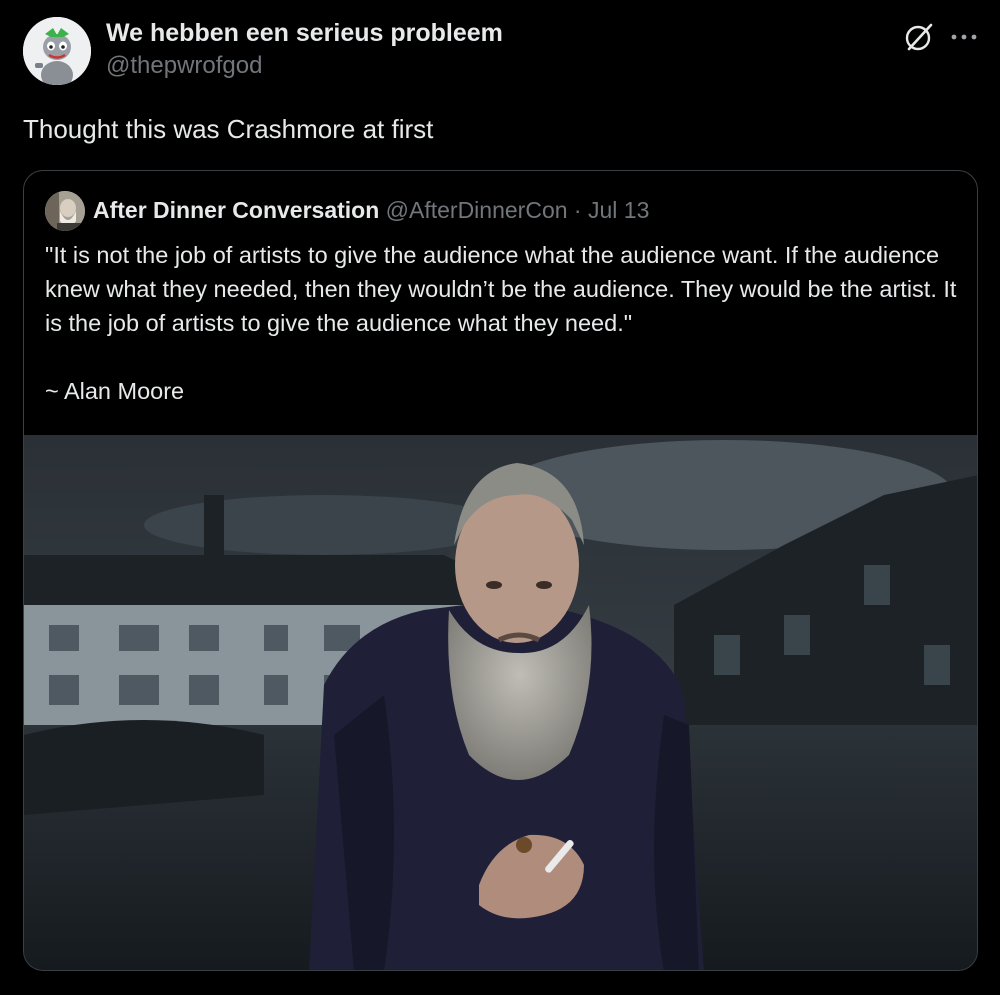  I want to click on author-display-name: We hebben een serieus probleem, so click(304, 33).